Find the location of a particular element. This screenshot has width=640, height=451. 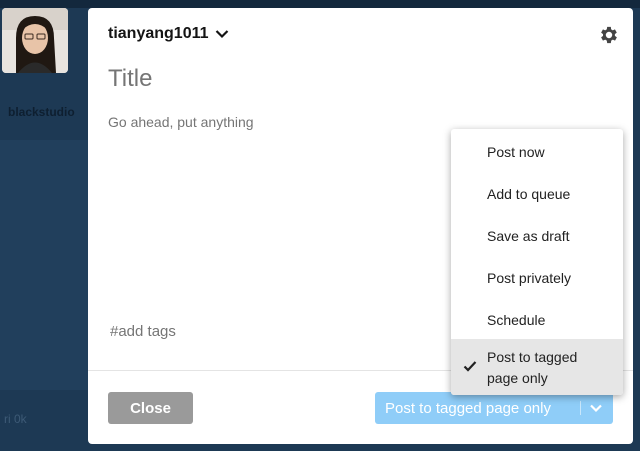

tags-input is located at coordinates (260, 331).